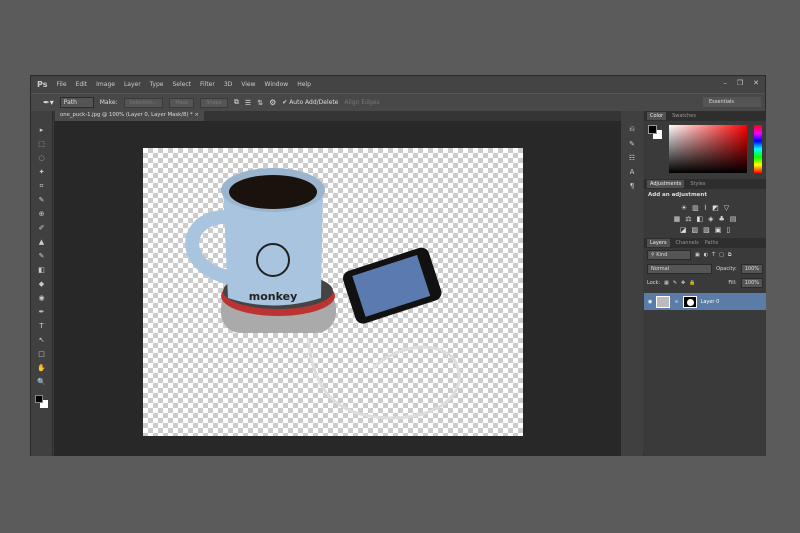  Describe the element at coordinates (751, 269) in the screenshot. I see `opacity-input: 100%` at that location.